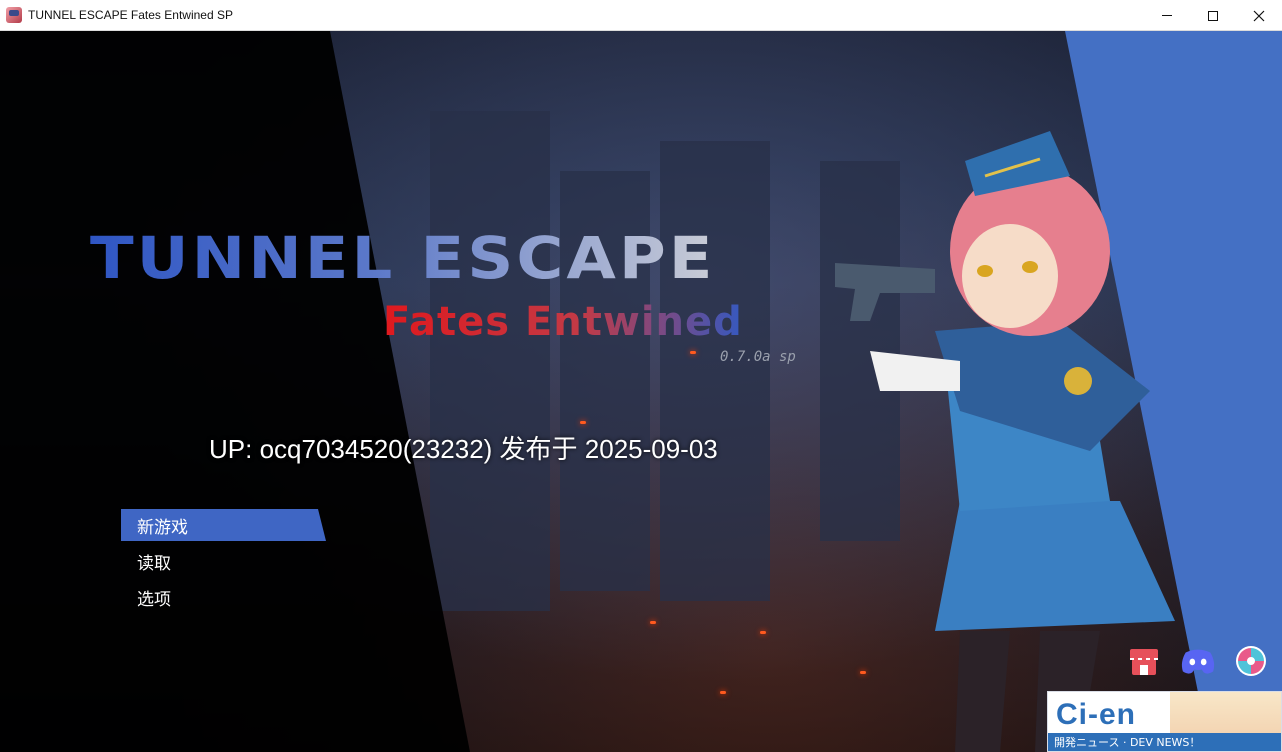 Image resolution: width=1282 pixels, height=752 pixels. I want to click on uploader-info: UP: ocq7034520(23232) 发布于 2025-09-03, so click(463, 449).